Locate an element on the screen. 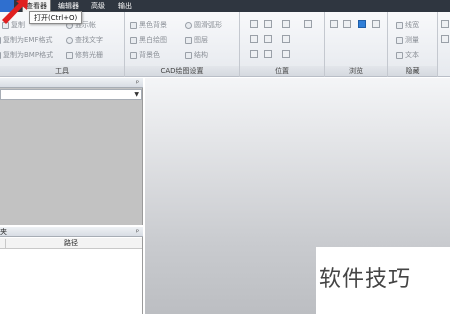  position-group: 位置 is located at coordinates (282, 44).